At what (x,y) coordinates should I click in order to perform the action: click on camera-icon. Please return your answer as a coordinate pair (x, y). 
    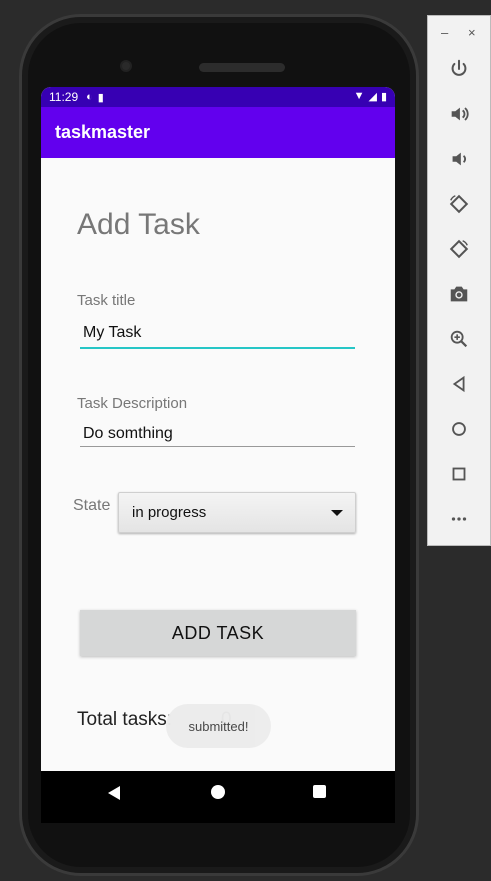
    Looking at the image, I should click on (459, 294).